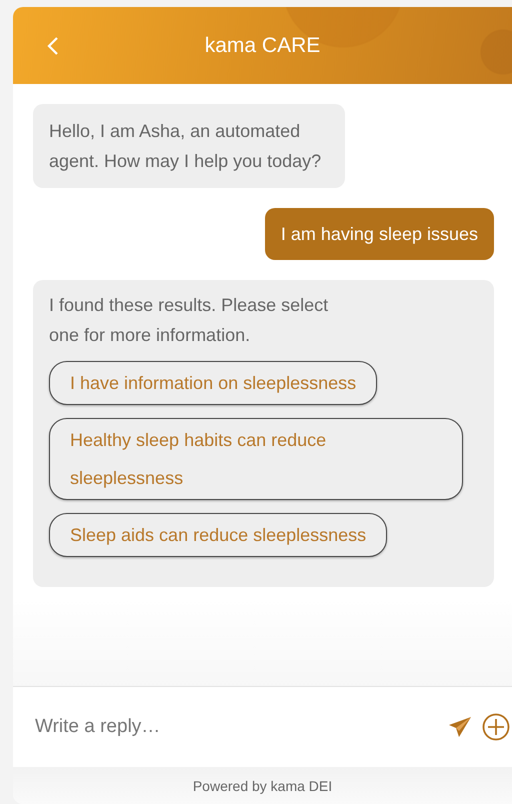 The height and width of the screenshot is (804, 512). I want to click on option-button: Sleep aids can reduce sleeplessness, so click(218, 535).